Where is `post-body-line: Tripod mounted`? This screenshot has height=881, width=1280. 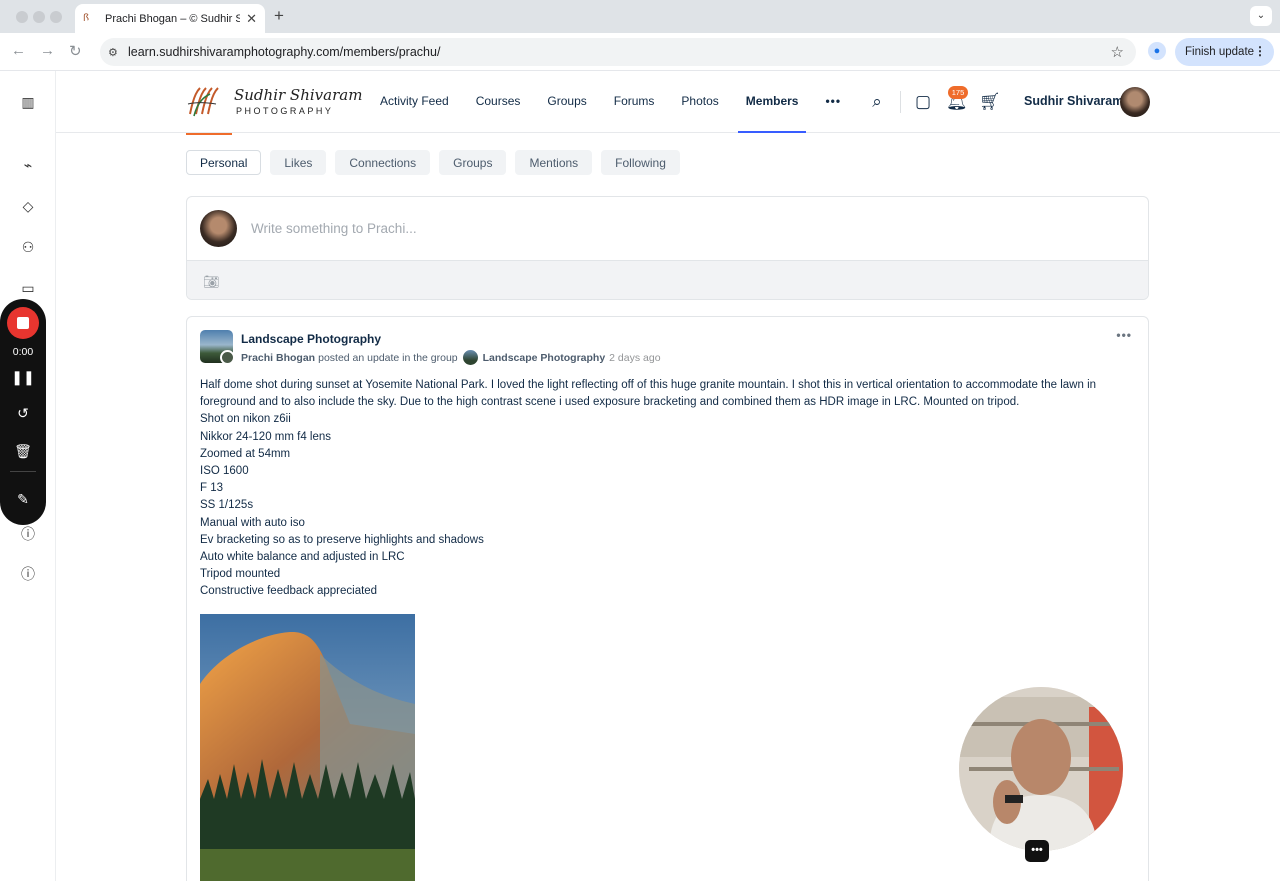
post-body-line: Tripod mounted is located at coordinates (240, 574).